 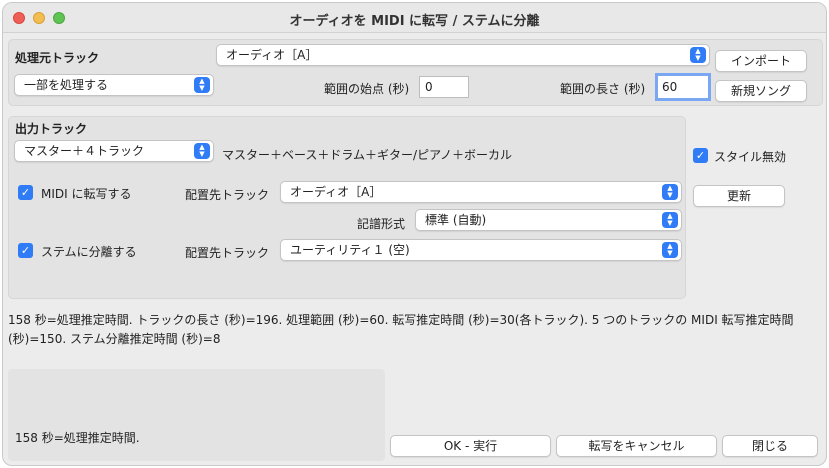 What do you see at coordinates (770, 446) in the screenshot?
I see `close-button: 閉じる` at bounding box center [770, 446].